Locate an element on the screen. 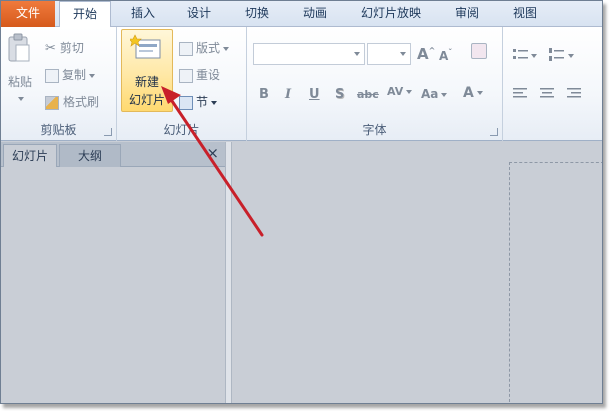 This screenshot has width=611, height=411. paste-label: 粘贴 is located at coordinates (19, 82).